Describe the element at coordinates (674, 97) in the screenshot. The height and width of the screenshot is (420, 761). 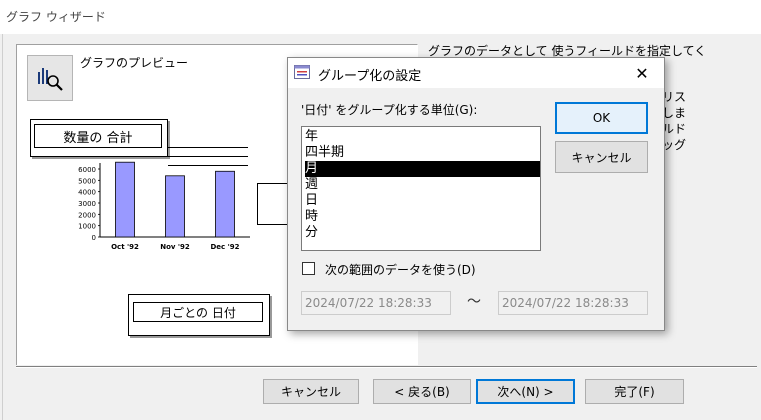
I see `instruction-fragment: リス` at that location.